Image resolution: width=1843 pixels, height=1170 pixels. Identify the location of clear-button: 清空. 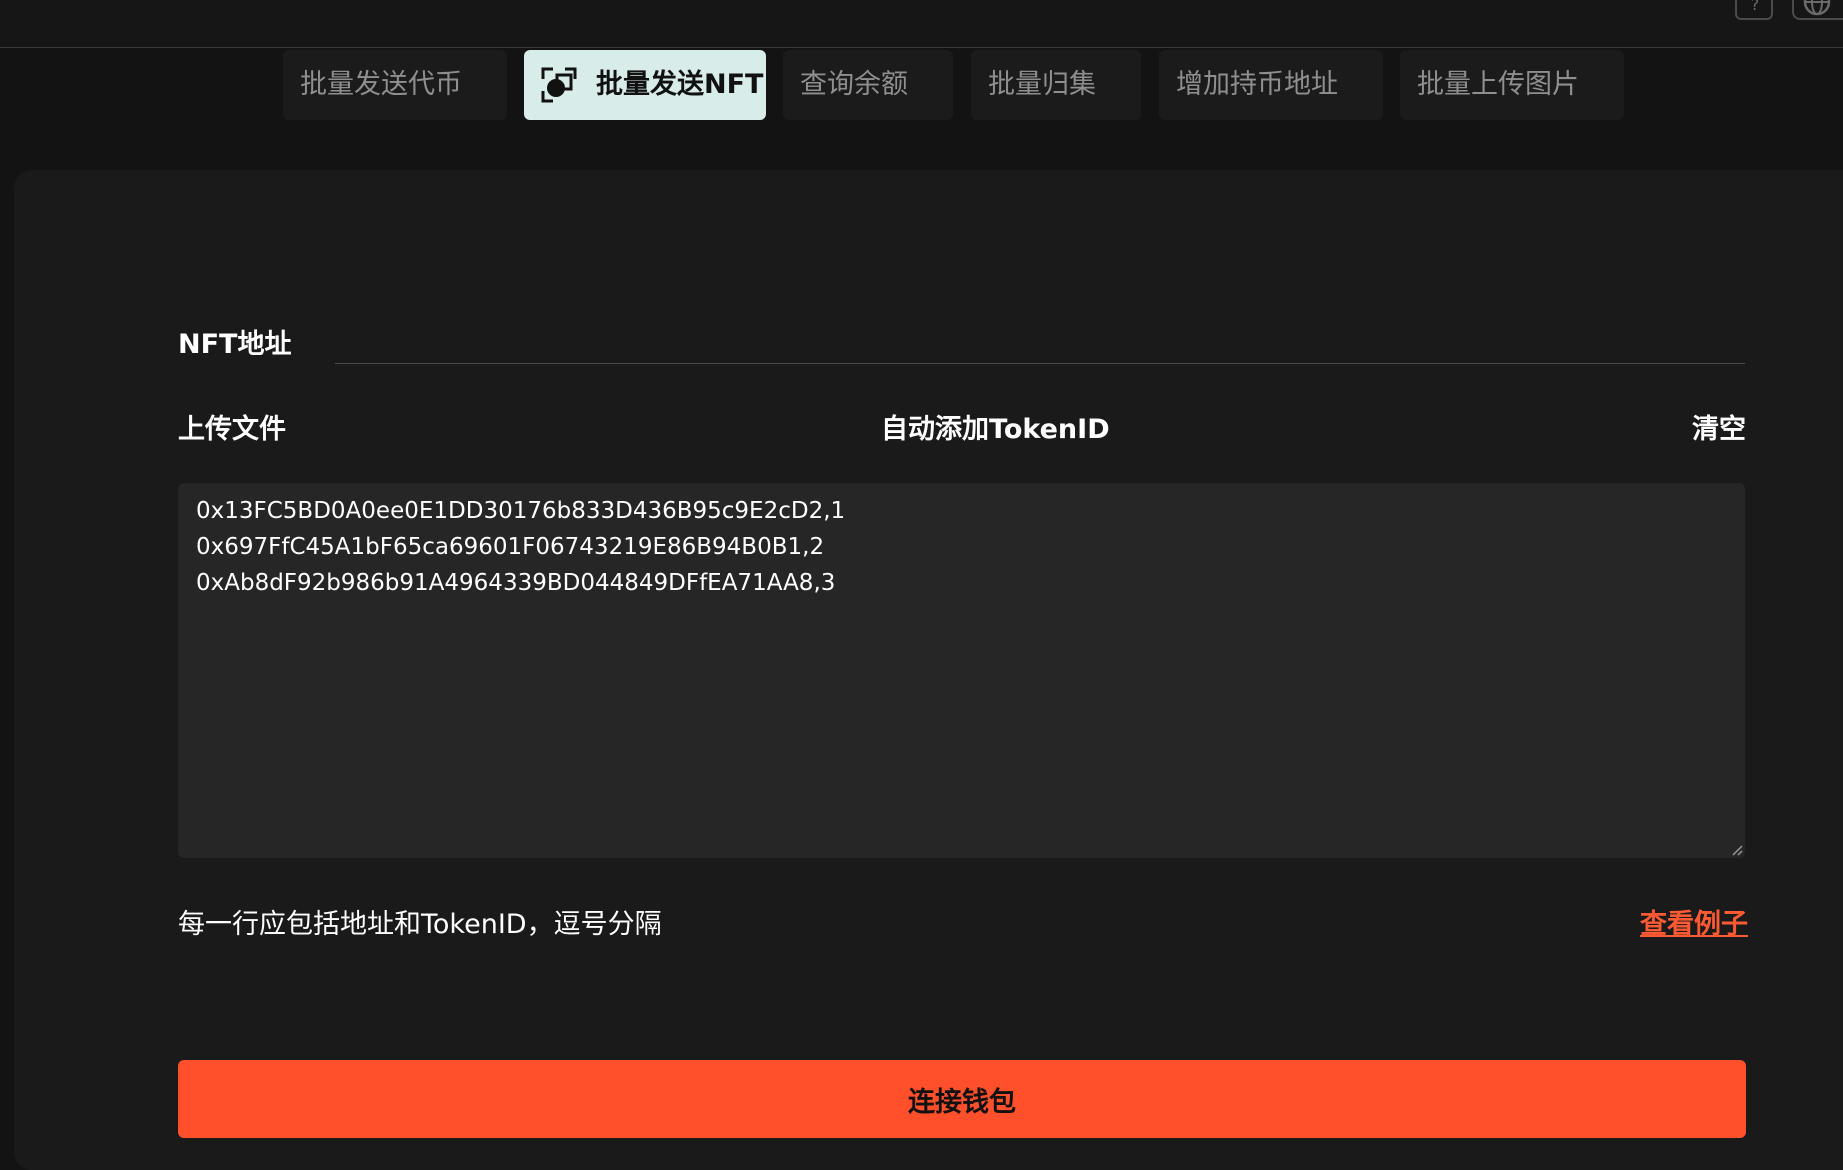
(1719, 430).